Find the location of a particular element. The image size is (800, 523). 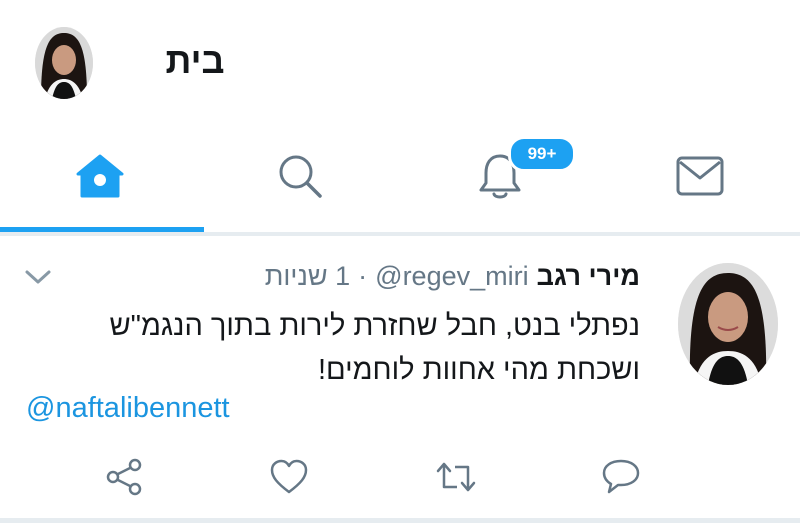

like-button is located at coordinates (289, 477).